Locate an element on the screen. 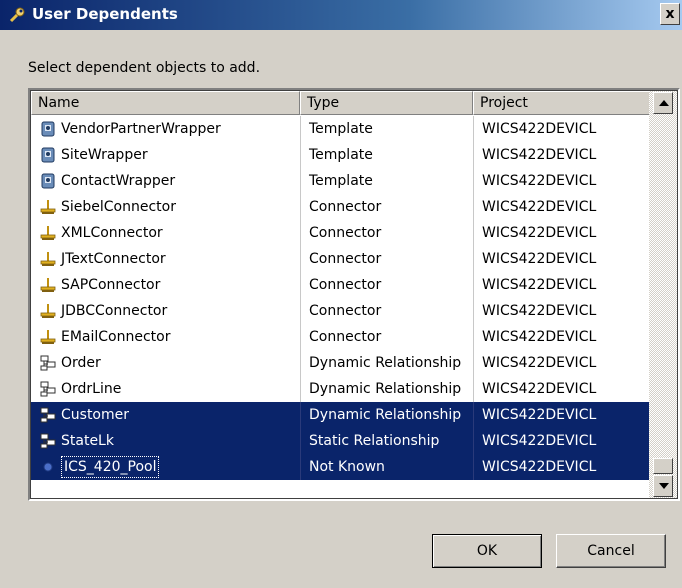  table-row: JDBCConnector Connector WICS422DEVICL is located at coordinates (341, 311).